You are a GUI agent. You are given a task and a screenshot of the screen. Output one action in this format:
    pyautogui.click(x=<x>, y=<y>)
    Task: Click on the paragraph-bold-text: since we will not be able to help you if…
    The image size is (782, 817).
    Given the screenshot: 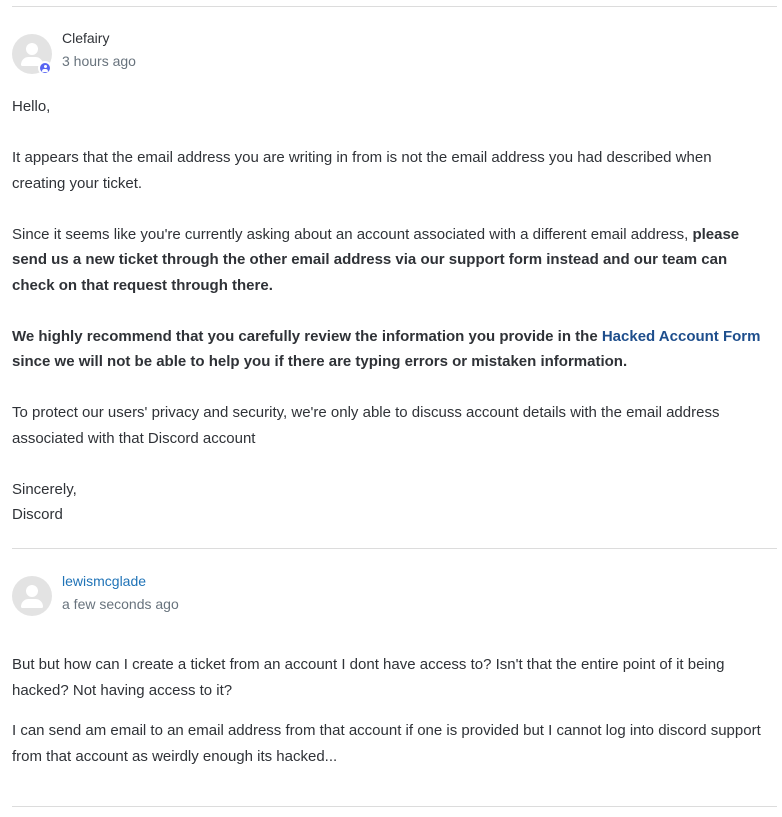 What is the action you would take?
    pyautogui.click(x=320, y=361)
    